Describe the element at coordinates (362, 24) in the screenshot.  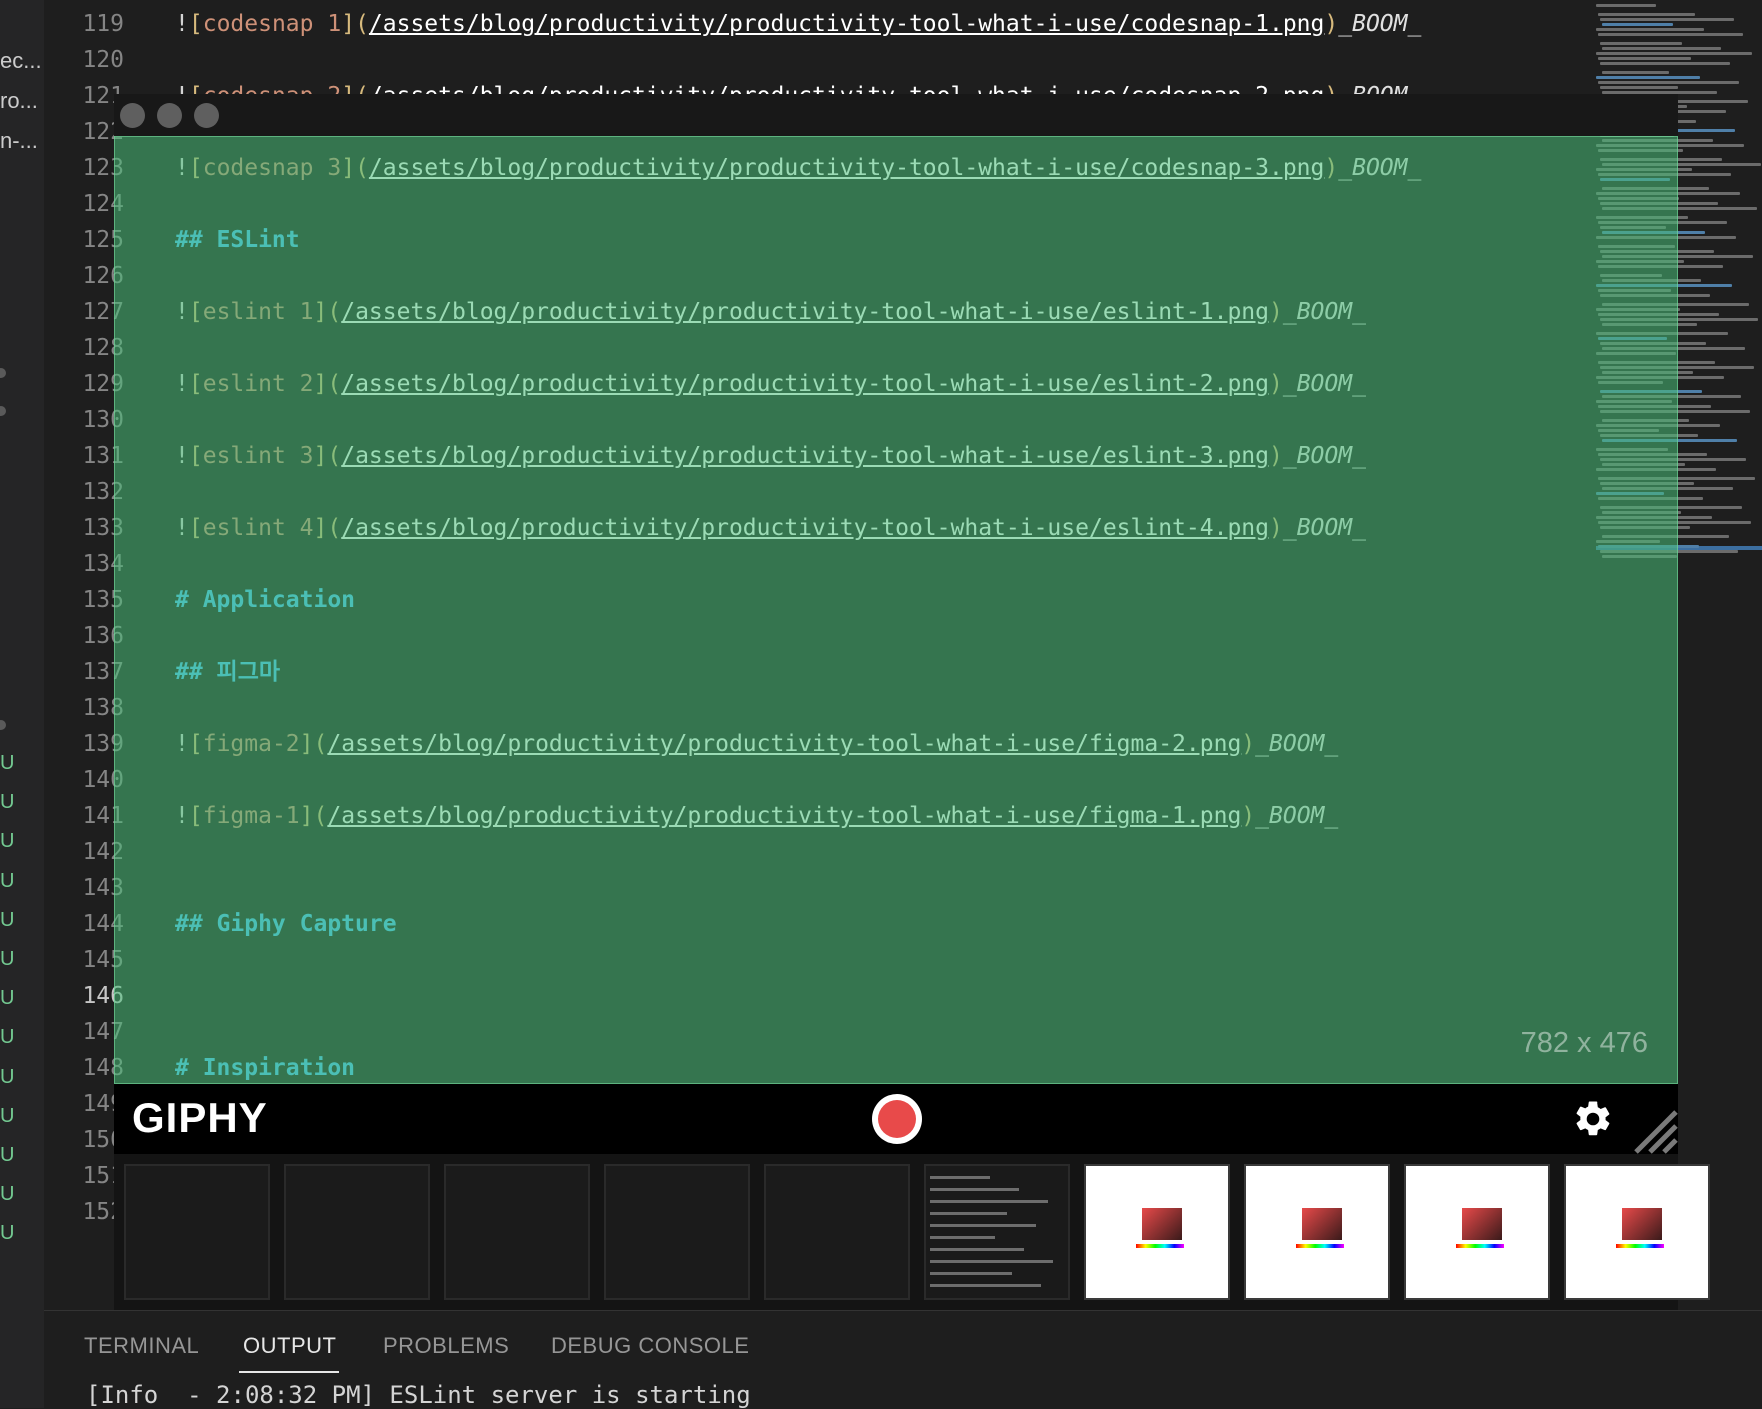
I see `url-open-paren: (` at that location.